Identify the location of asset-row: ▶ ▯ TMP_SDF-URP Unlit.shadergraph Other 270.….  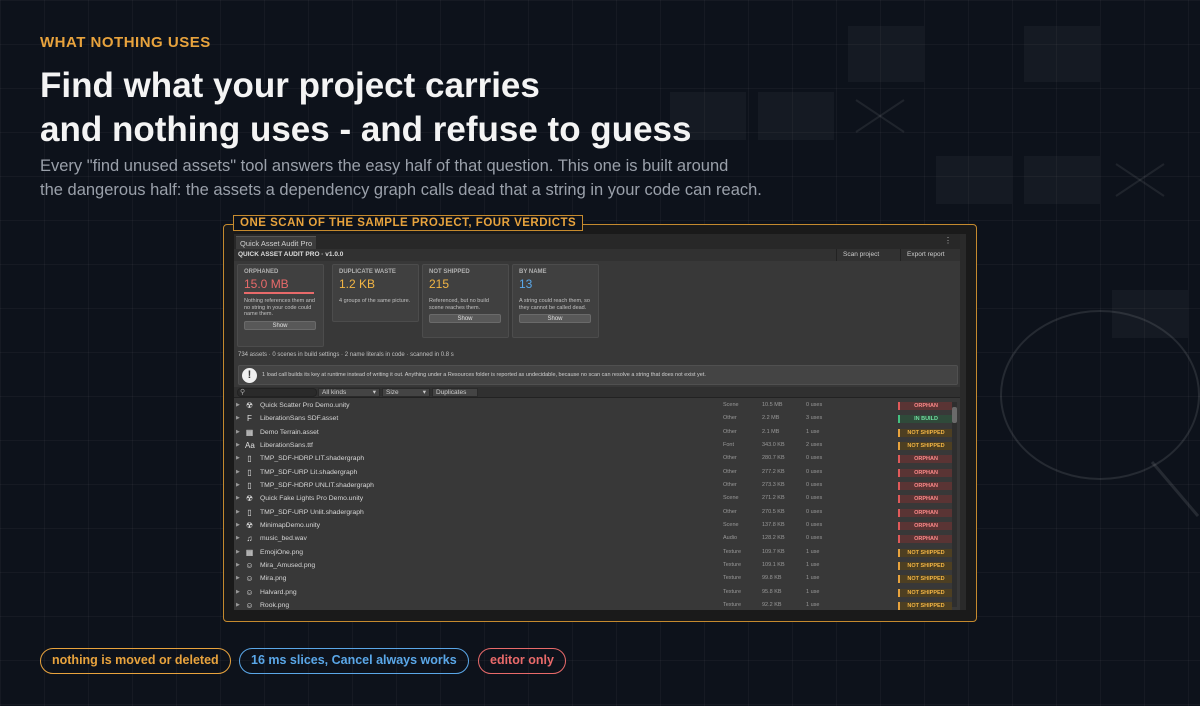
(593, 512).